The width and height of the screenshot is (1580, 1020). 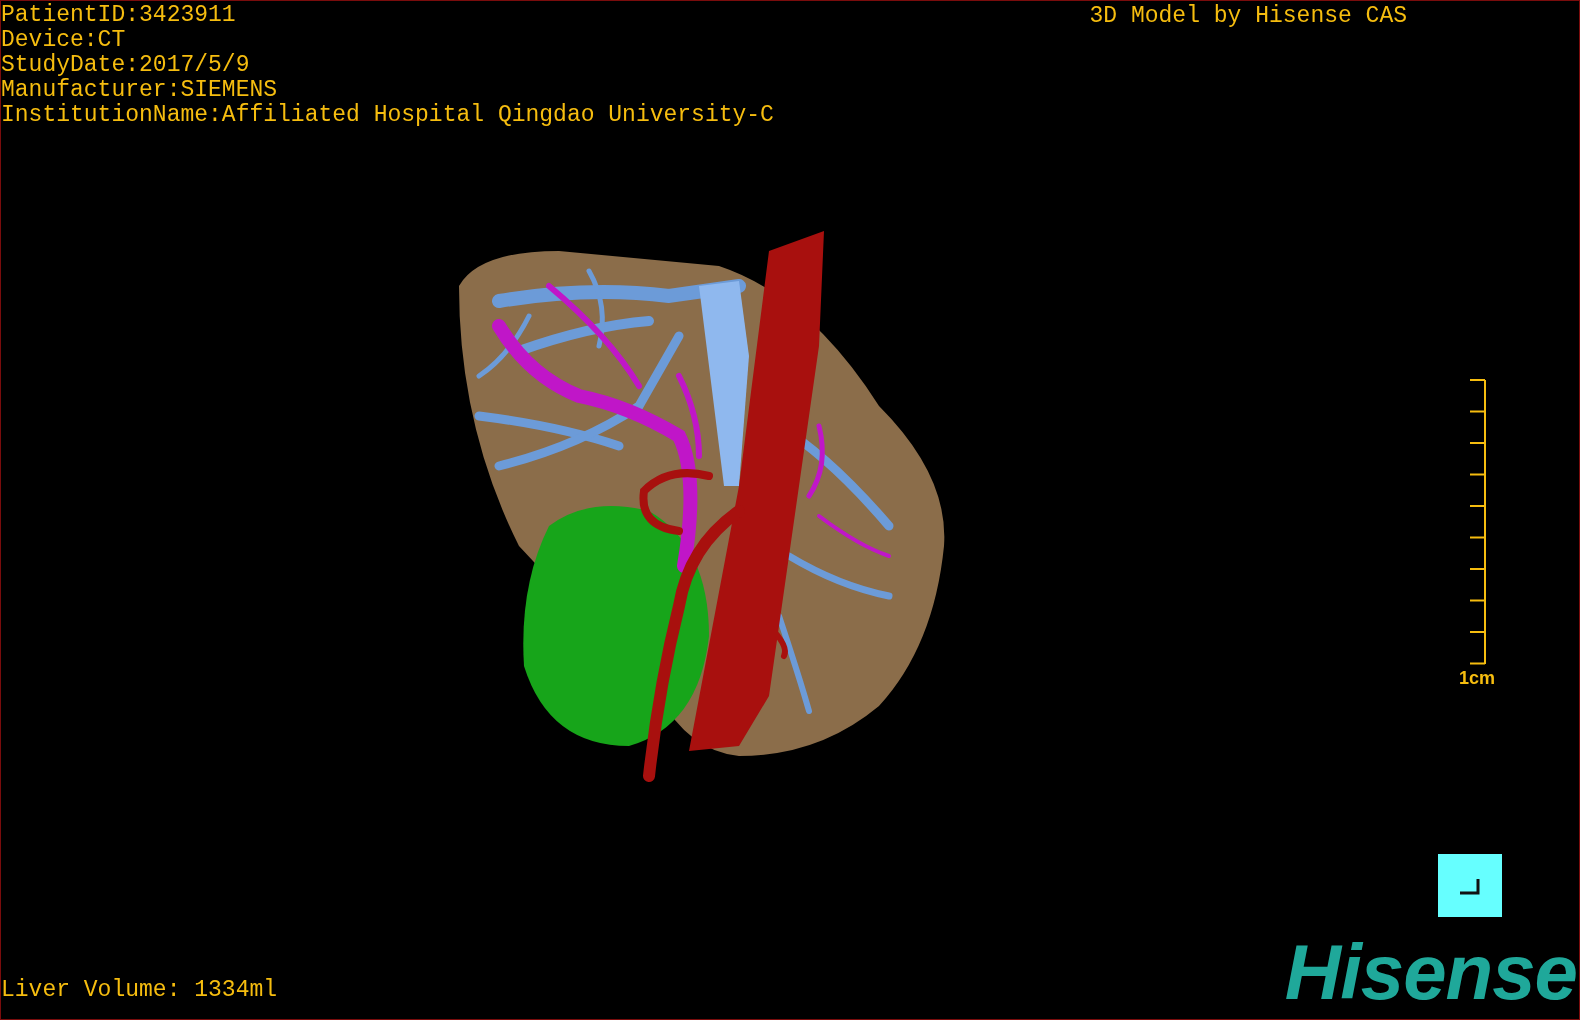 What do you see at coordinates (140, 90) in the screenshot?
I see `info-text: Manufacturer:SIEMENS` at bounding box center [140, 90].